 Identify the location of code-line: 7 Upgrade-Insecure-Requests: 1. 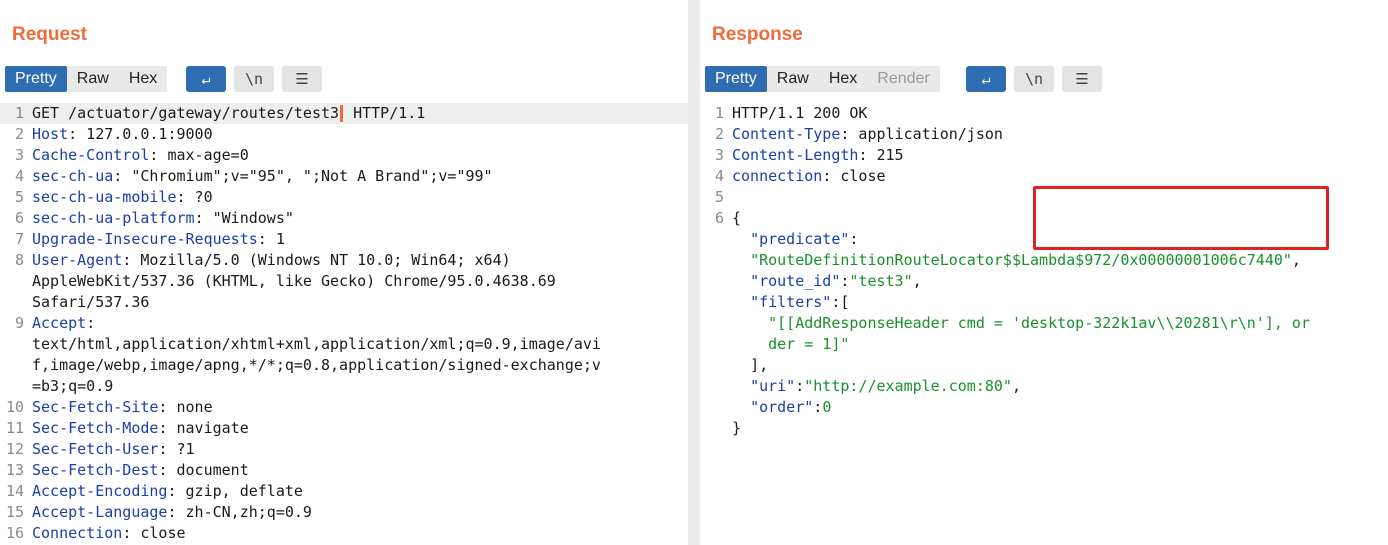
(344, 239).